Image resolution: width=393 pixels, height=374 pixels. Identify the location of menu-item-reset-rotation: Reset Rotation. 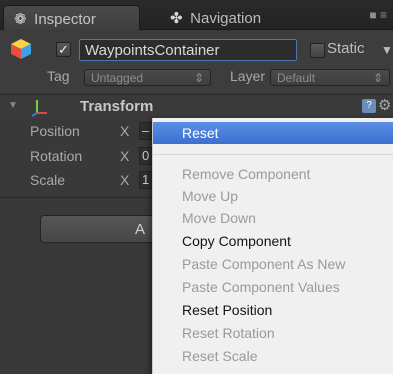
(273, 333).